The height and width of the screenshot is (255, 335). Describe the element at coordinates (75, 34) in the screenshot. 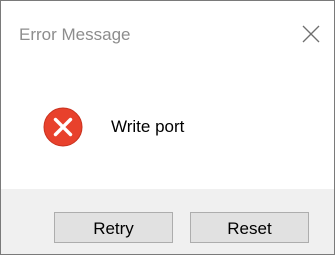

I see `window-title: Error Message` at that location.